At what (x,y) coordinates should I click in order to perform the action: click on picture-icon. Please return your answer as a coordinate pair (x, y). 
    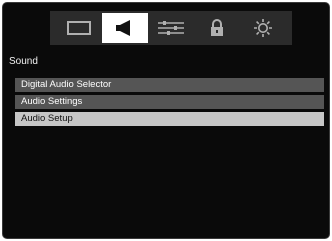
    Looking at the image, I should click on (79, 28).